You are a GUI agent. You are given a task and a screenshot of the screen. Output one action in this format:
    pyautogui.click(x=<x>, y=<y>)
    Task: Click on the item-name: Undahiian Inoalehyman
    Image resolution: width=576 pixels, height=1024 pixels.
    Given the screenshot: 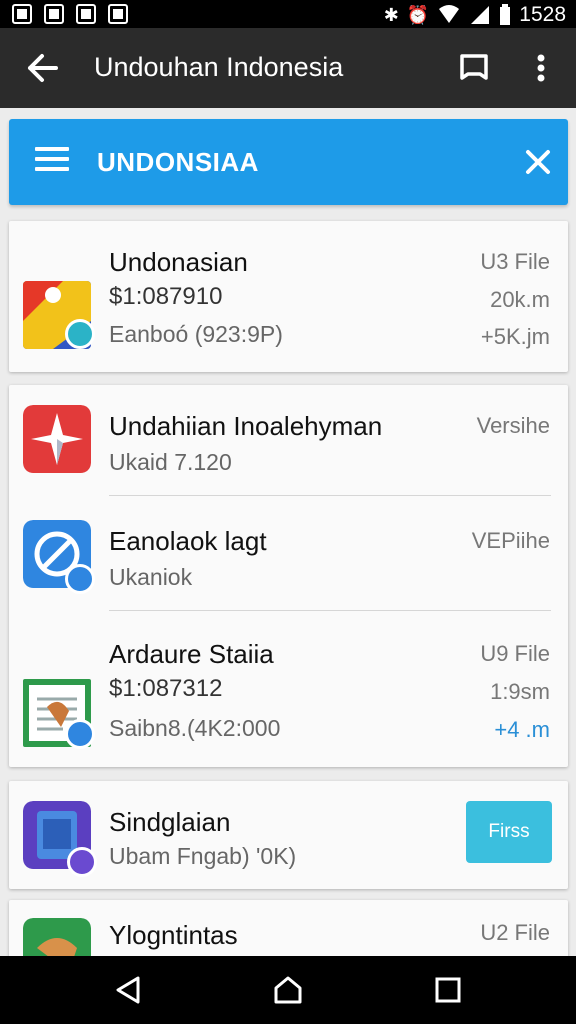 What is the action you would take?
    pyautogui.click(x=246, y=426)
    